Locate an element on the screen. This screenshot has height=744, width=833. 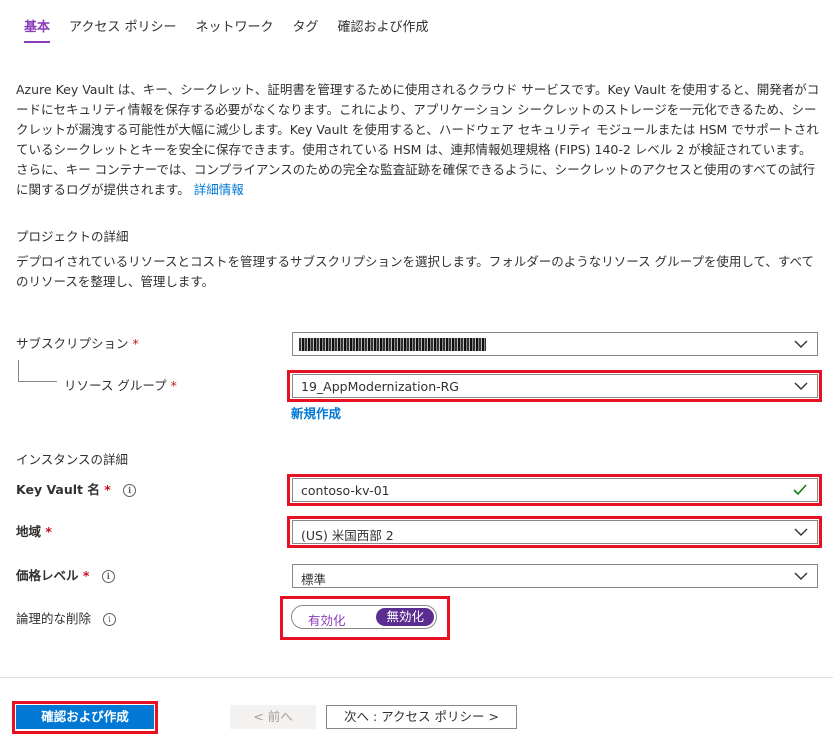
resource-group-label-text: リソース グループ is located at coordinates (115, 385).